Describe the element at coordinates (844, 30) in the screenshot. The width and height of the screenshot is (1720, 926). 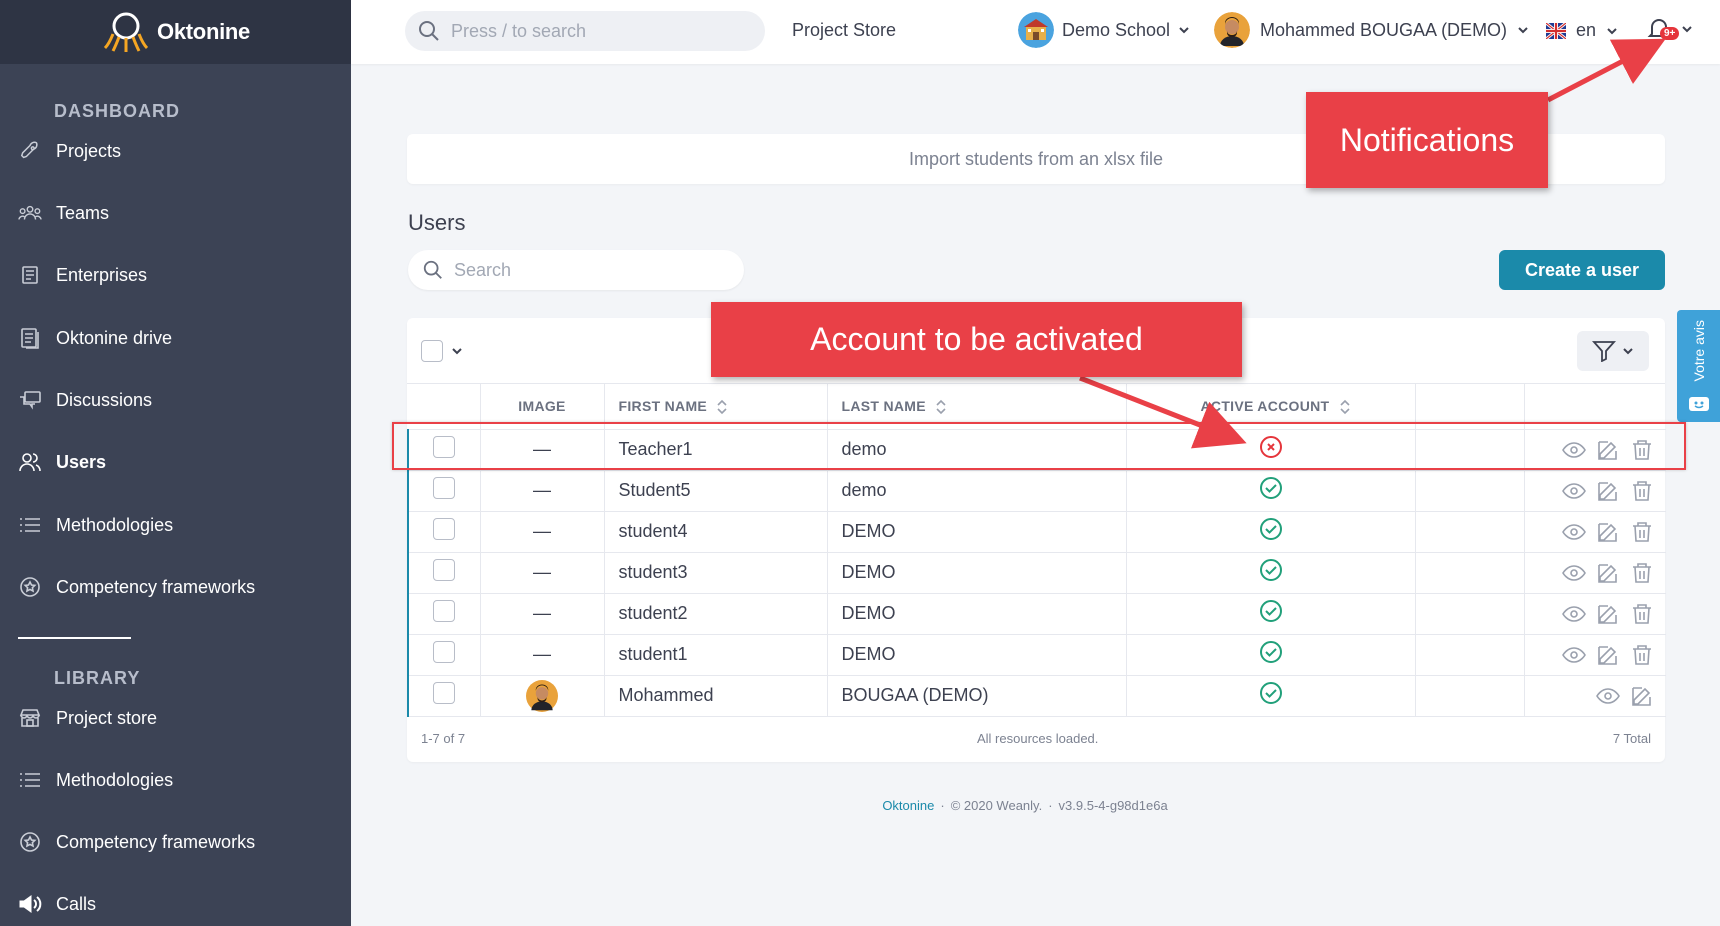
I see `project-store-link: Project Store` at that location.